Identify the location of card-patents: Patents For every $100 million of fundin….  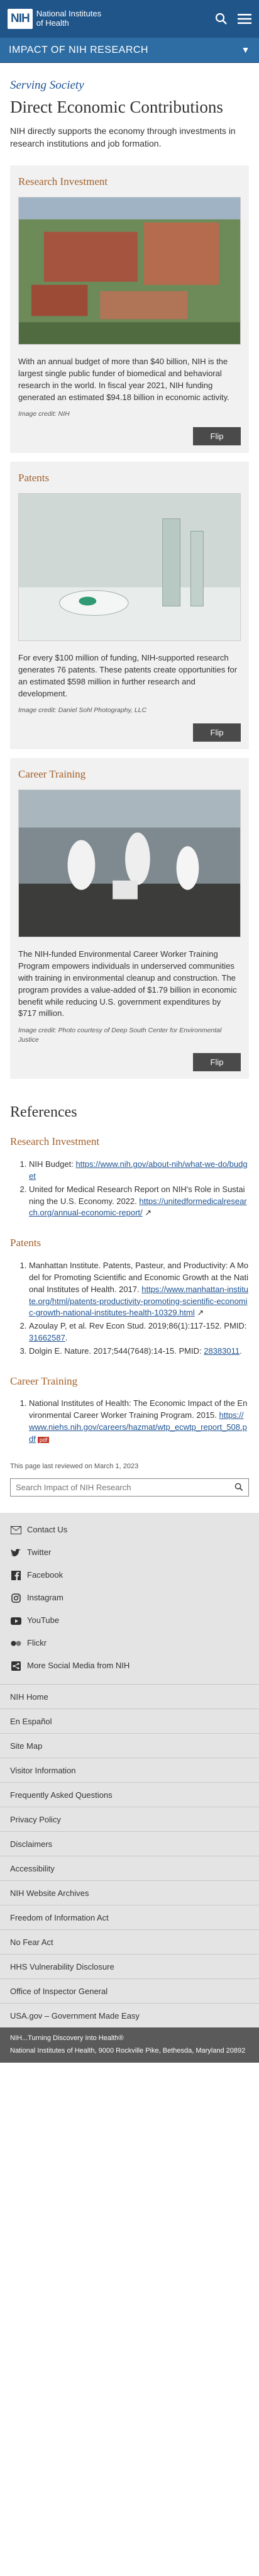
(129, 605).